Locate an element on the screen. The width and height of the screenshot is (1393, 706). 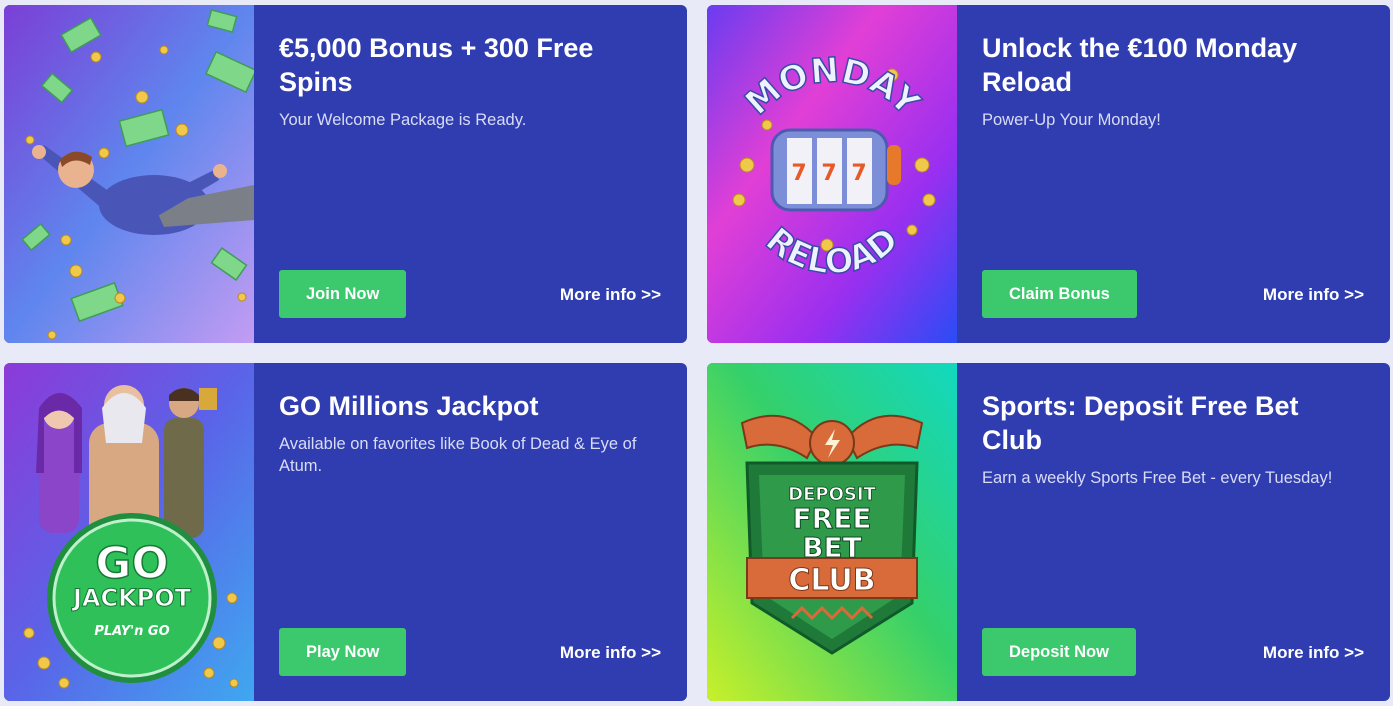
club-art-text: CLUB is located at coordinates (831, 580).